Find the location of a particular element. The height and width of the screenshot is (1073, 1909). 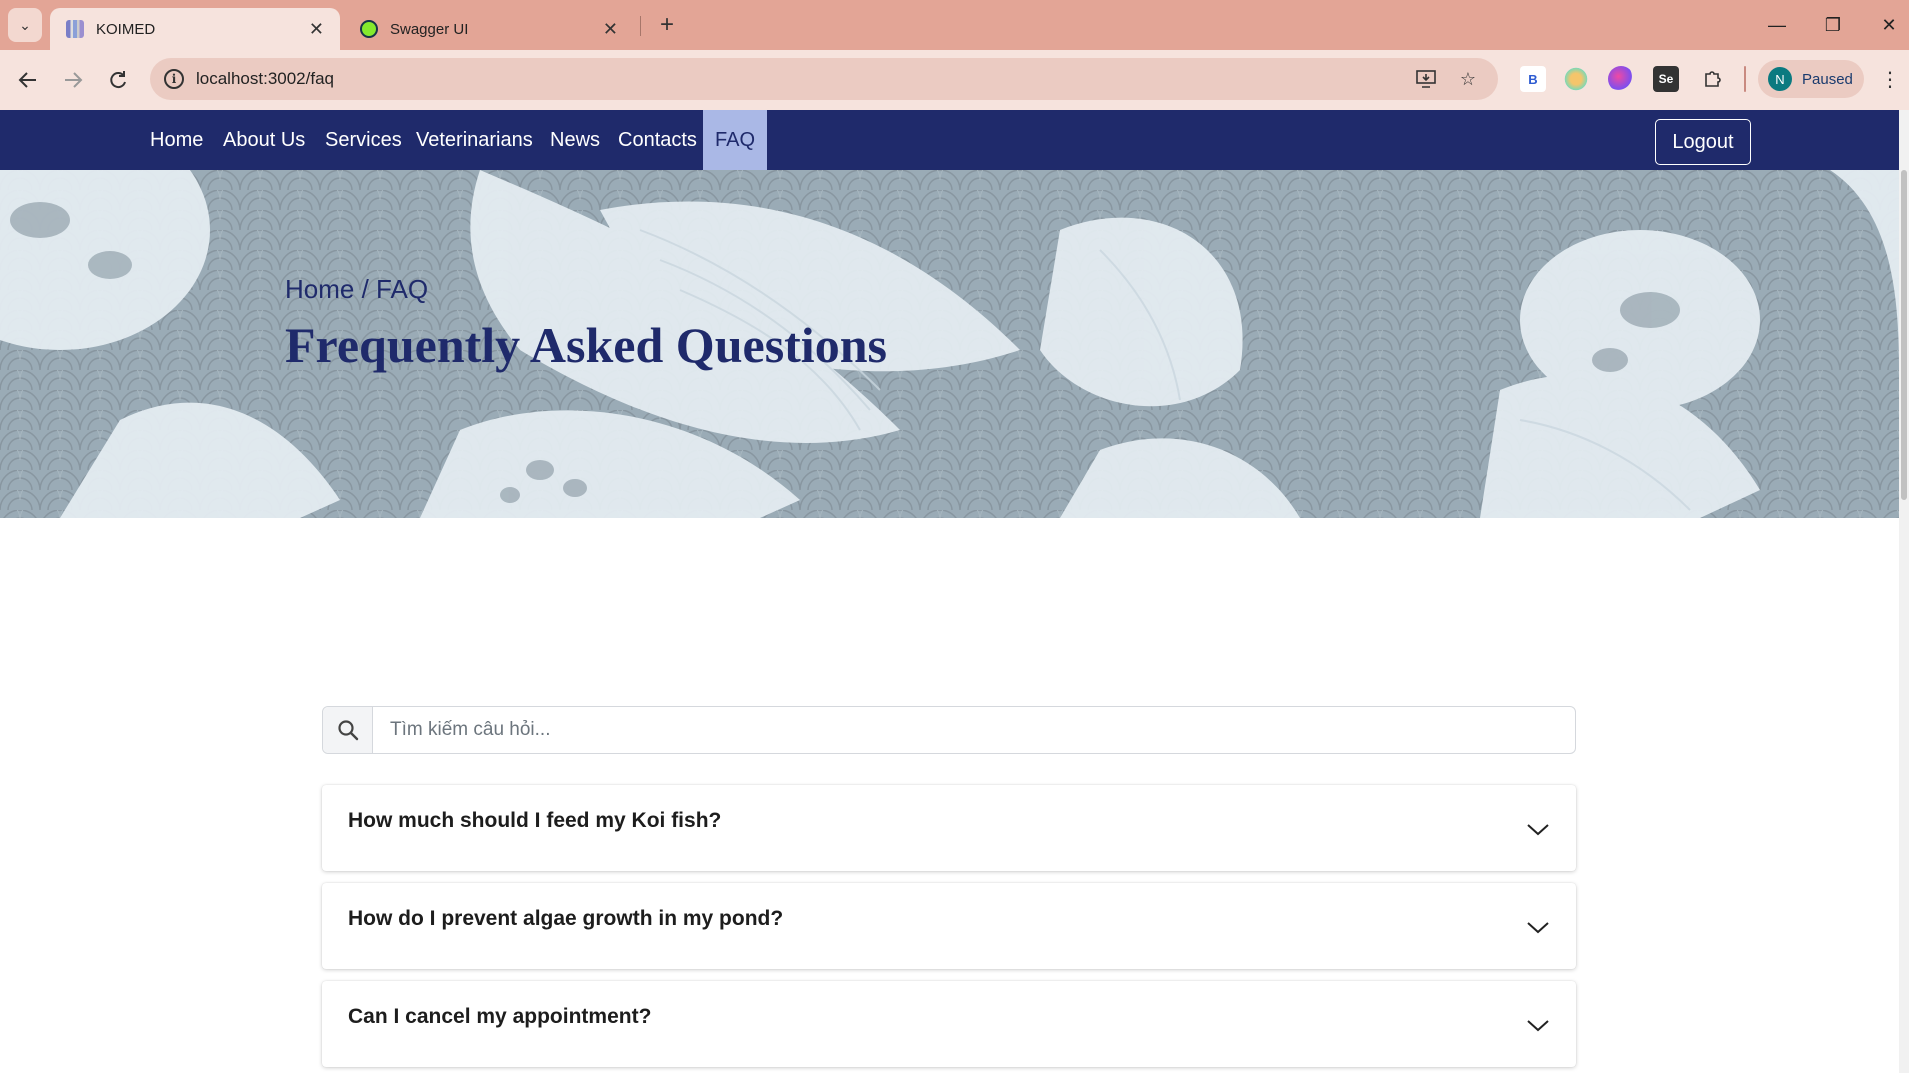

nav-faq: FAQ is located at coordinates (735, 140).